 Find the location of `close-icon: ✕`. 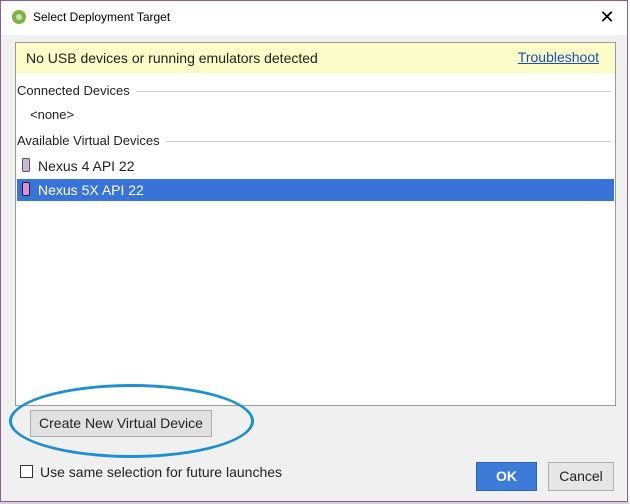

close-icon: ✕ is located at coordinates (607, 18).